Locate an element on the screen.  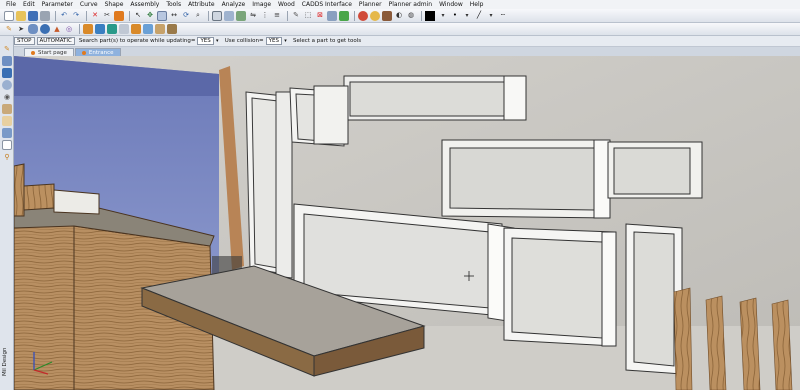
open-icon is located at coordinates (21, 15).